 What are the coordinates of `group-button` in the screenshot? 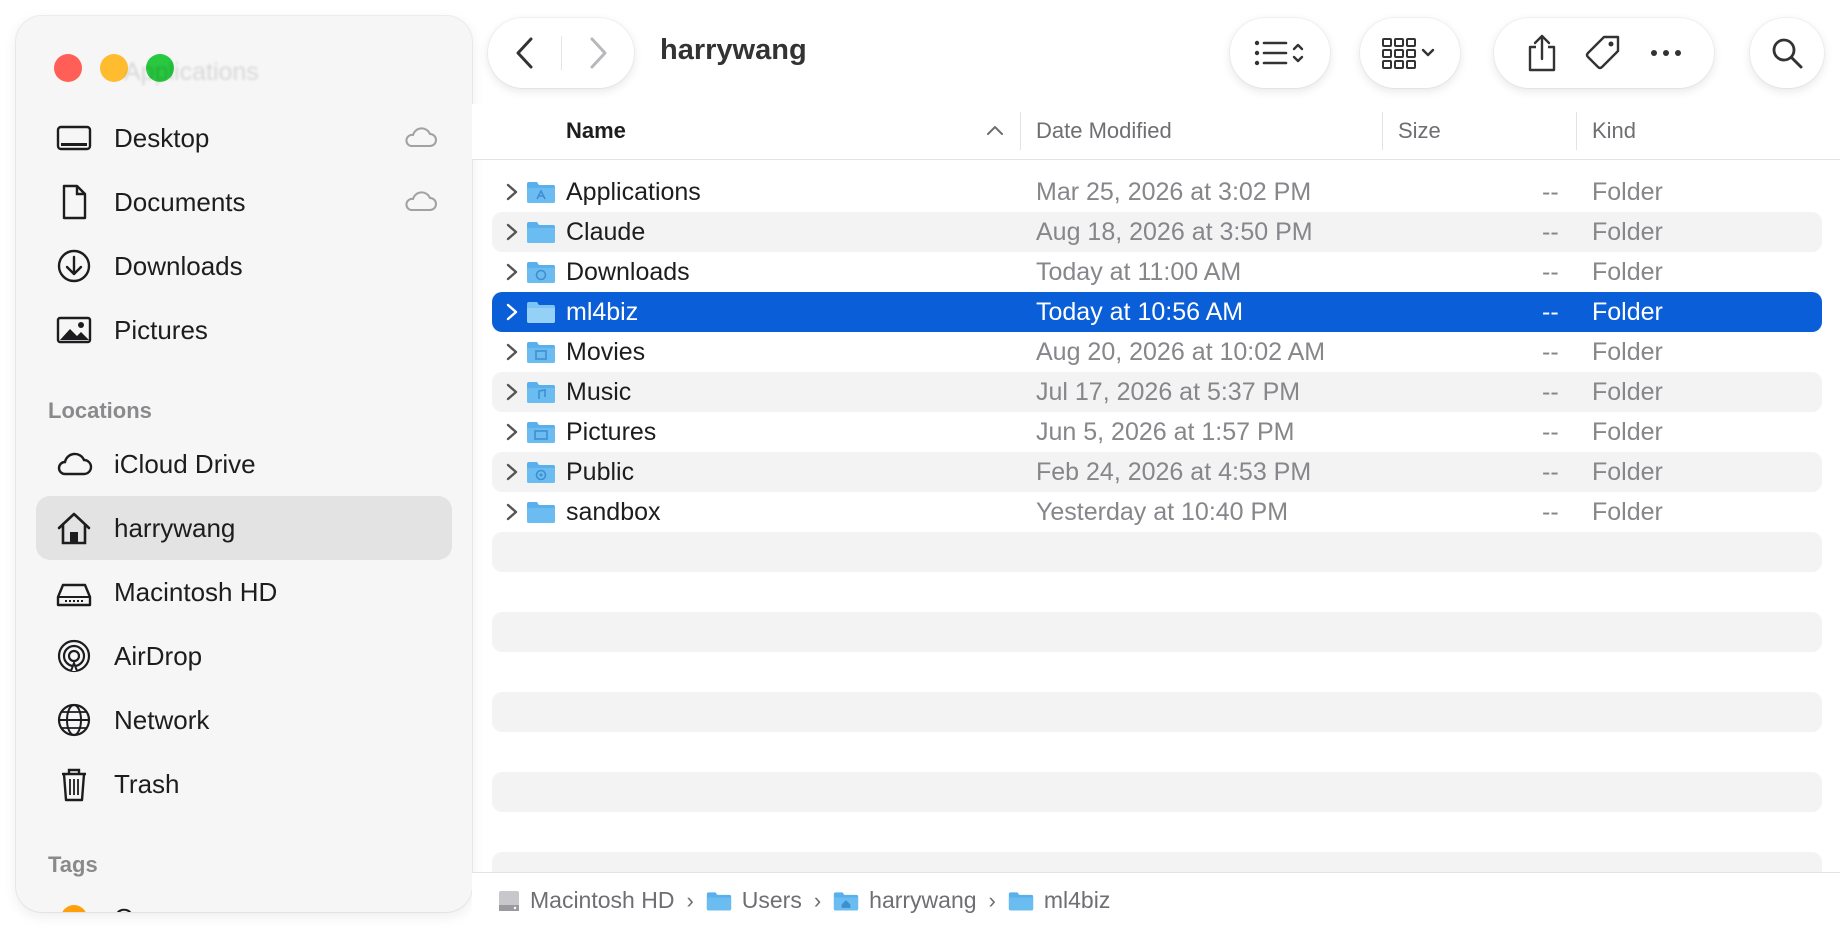 It's located at (1410, 53).